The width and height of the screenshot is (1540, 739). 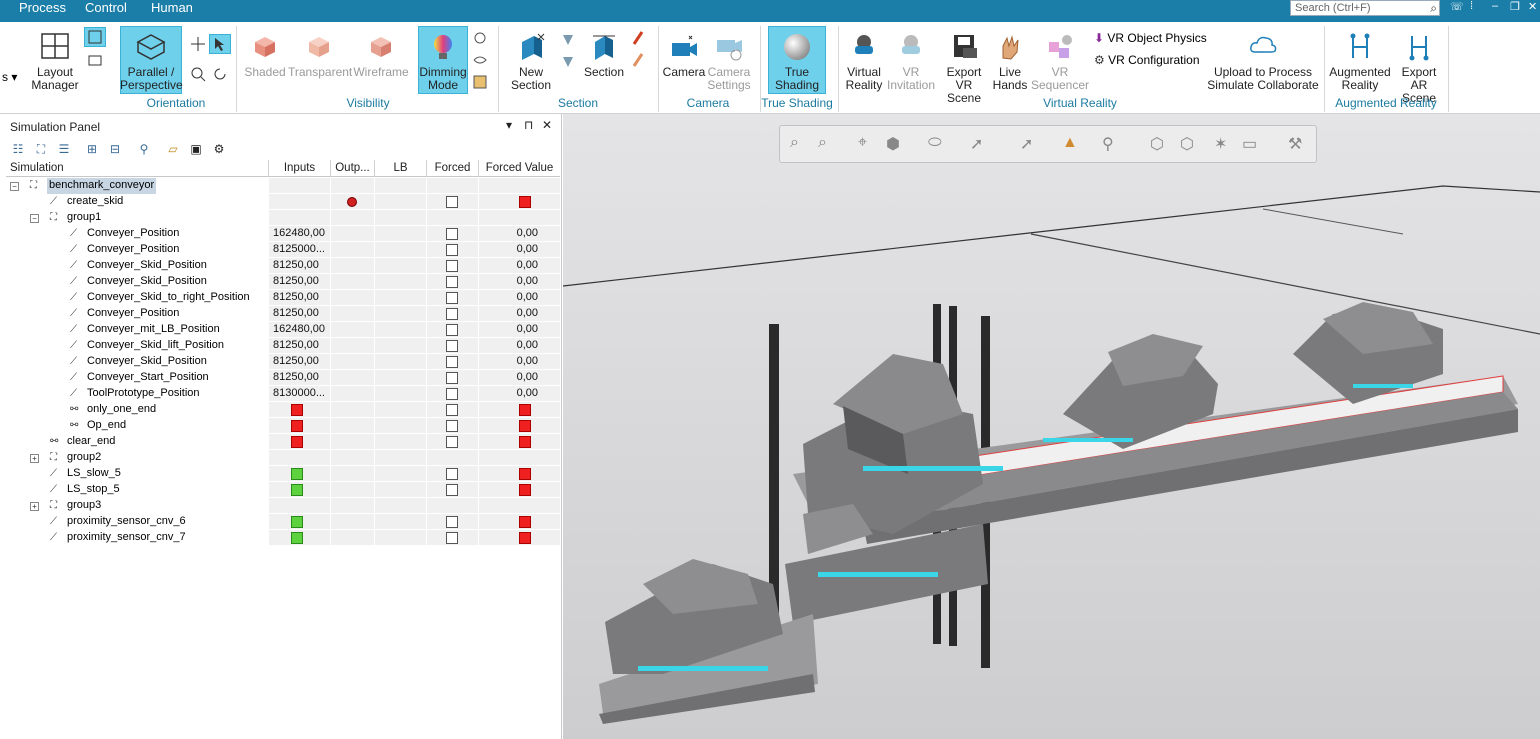 I want to click on table-row: ⟋ proximity_sensor_cnv_7, so click(x=283, y=538).